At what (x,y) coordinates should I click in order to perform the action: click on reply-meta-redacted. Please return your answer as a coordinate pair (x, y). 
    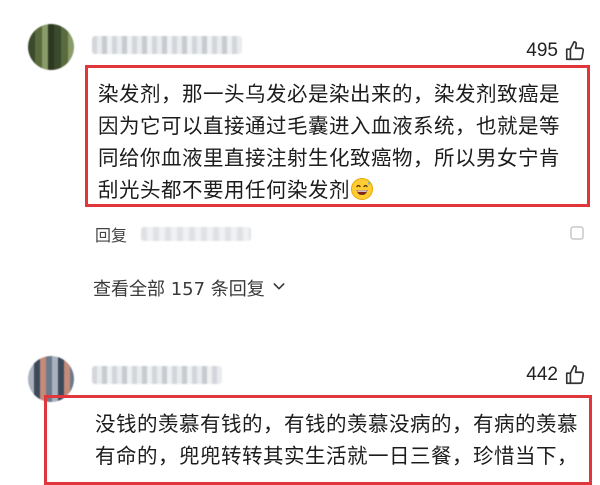
    Looking at the image, I should click on (196, 234).